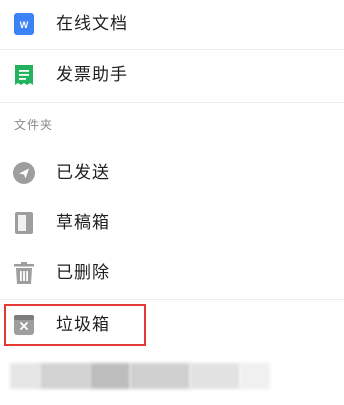 Image resolution: width=344 pixels, height=405 pixels. I want to click on svg-text: W, so click(24, 25).